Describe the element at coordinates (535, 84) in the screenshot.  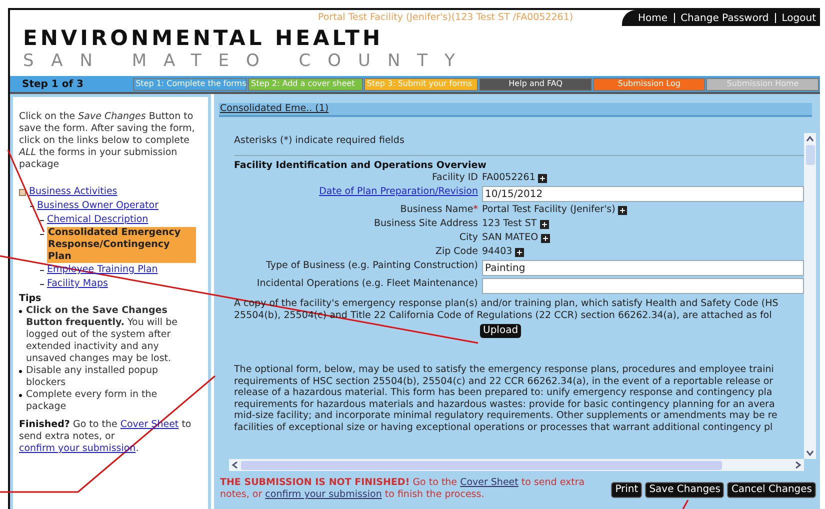
I see `step-tab: Help and FAQ` at that location.